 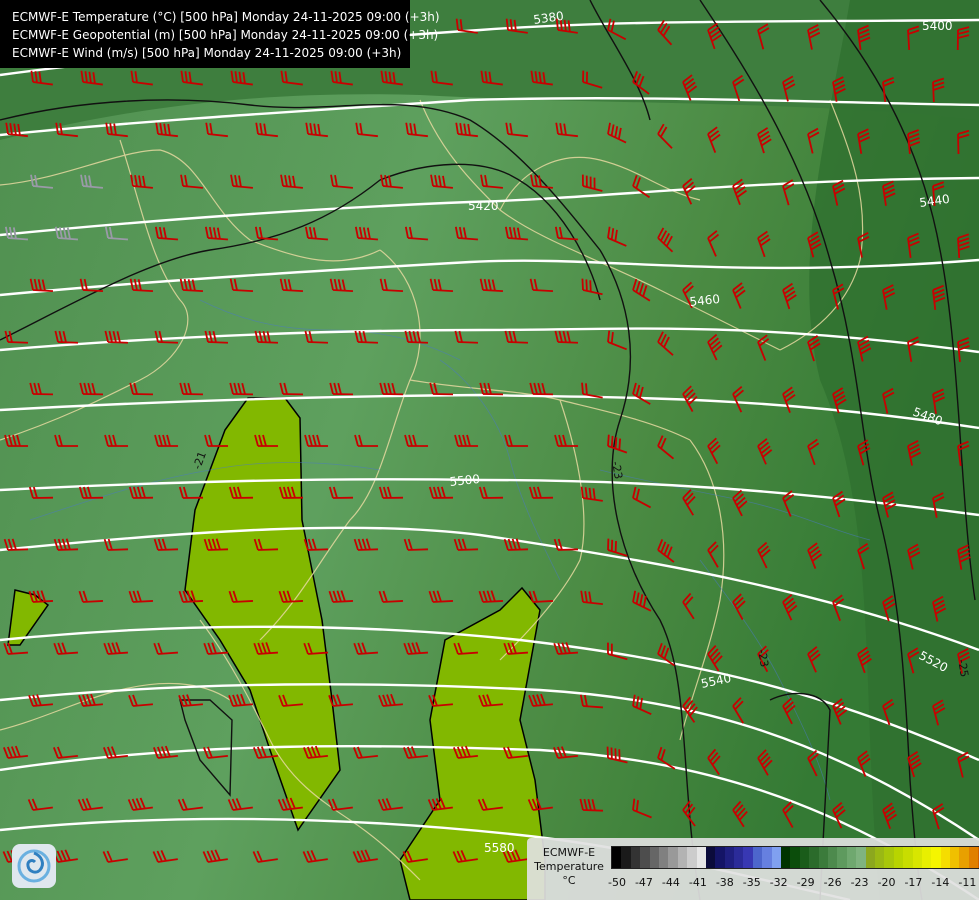 What do you see at coordinates (778, 882) in the screenshot?
I see `legend-tick-label: -32` at bounding box center [778, 882].